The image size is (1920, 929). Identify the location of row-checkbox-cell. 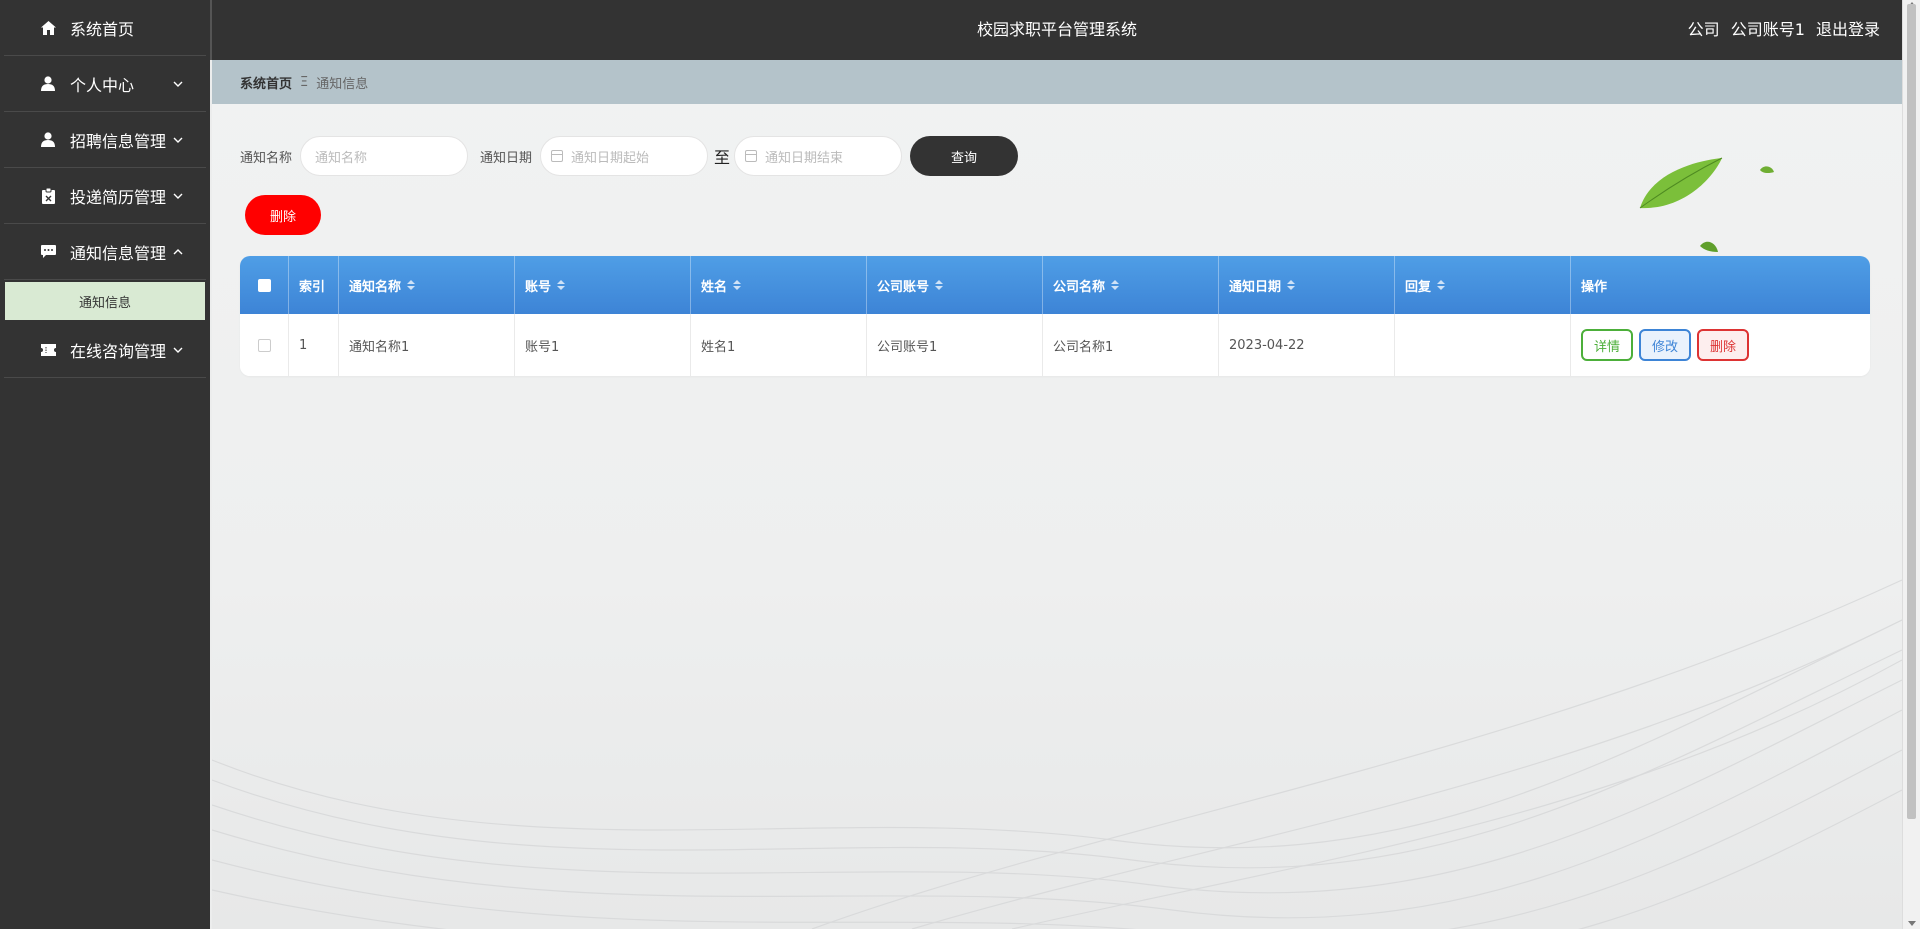
(264, 345).